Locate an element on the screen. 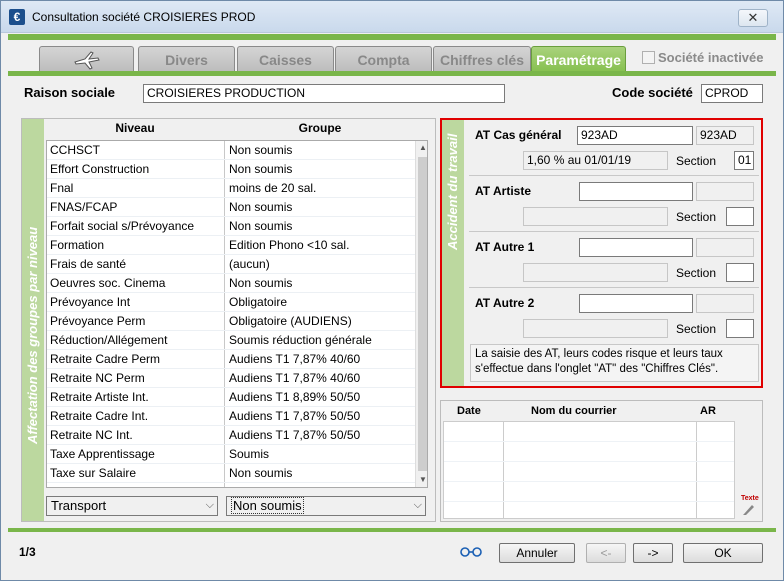  at-autre2-code-input is located at coordinates (636, 303).